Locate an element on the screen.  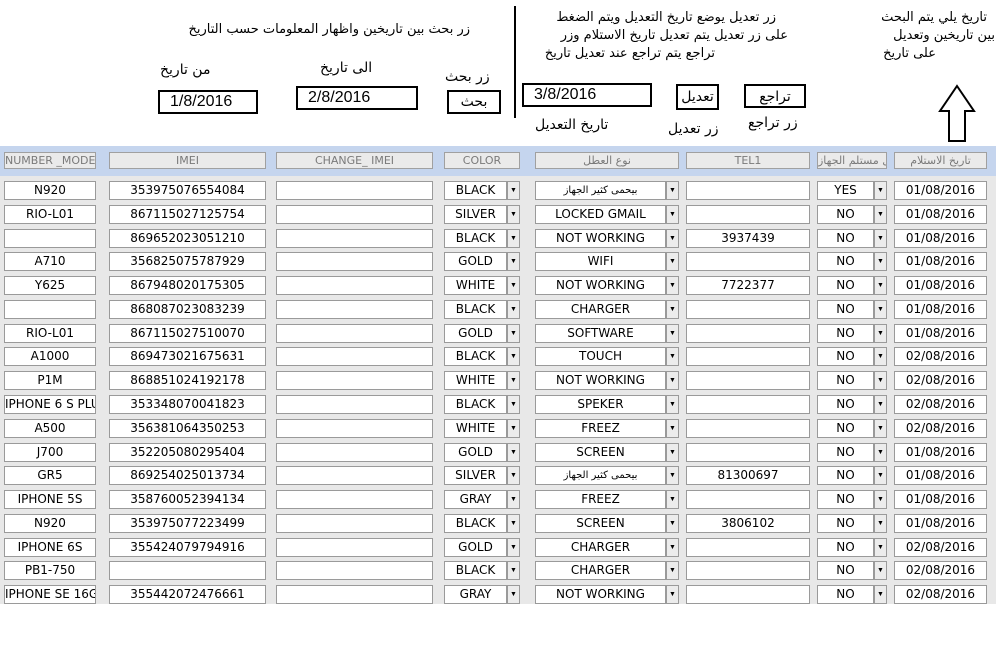
model-cell: A500 is located at coordinates (50, 428).